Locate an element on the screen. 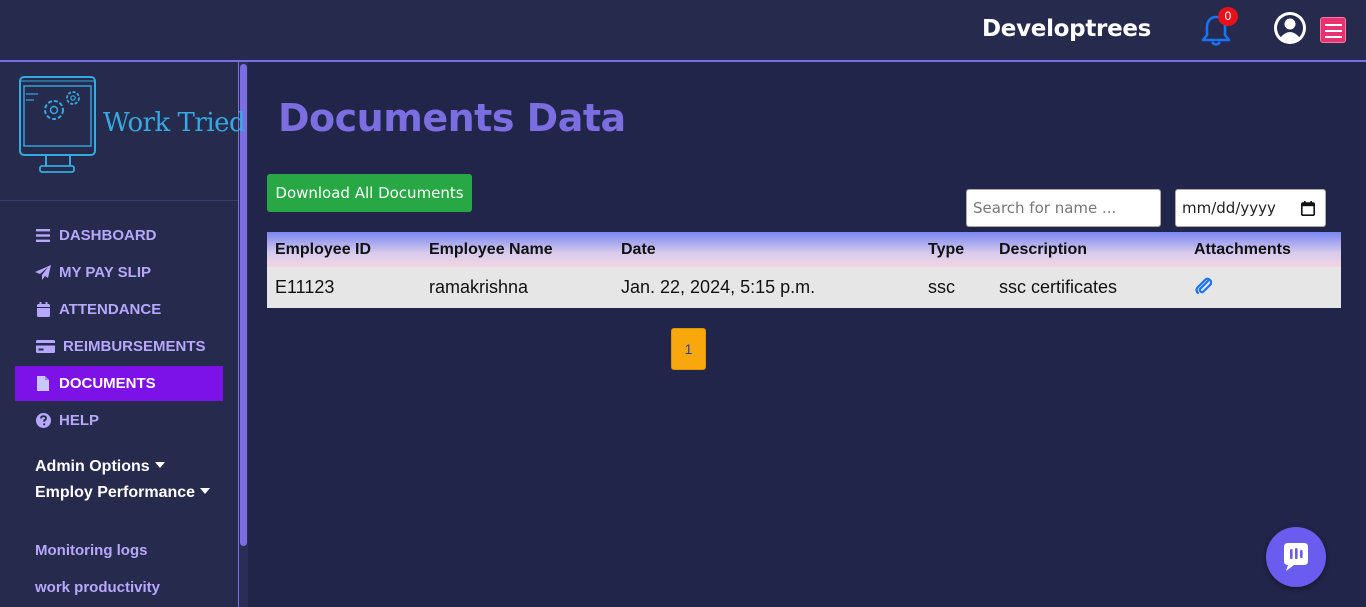 The height and width of the screenshot is (607, 1366). download-all-documents-button: Download All Documents is located at coordinates (369, 193).